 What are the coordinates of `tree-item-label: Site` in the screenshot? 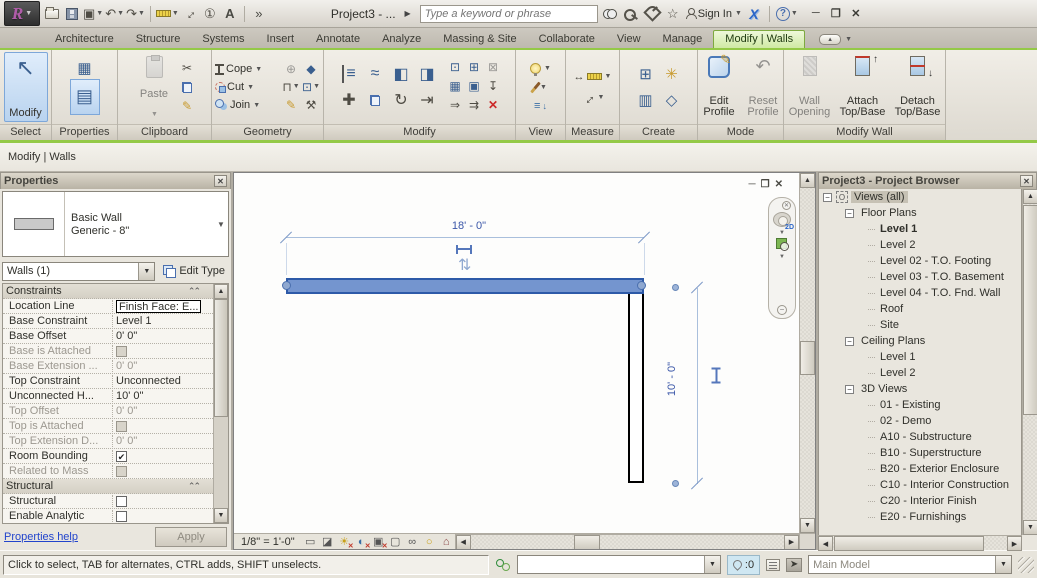 It's located at (889, 325).